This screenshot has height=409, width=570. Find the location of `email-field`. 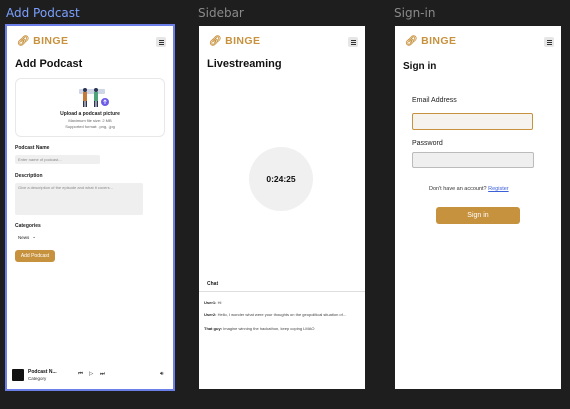

email-field is located at coordinates (472, 121).